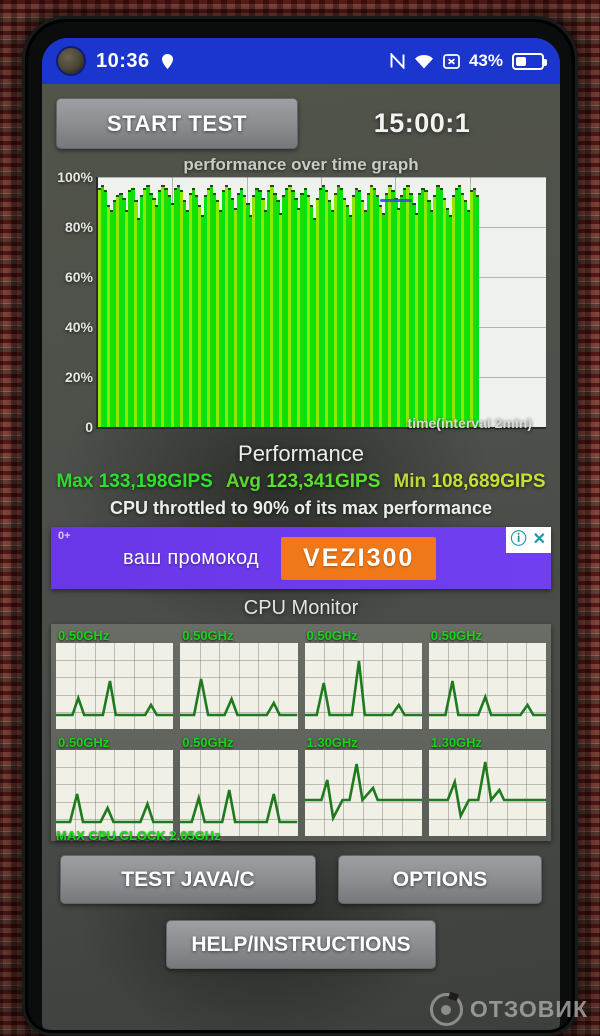 This screenshot has height=1036, width=600. What do you see at coordinates (123, 60) in the screenshot?
I see `status-clock: 10:36` at bounding box center [123, 60].